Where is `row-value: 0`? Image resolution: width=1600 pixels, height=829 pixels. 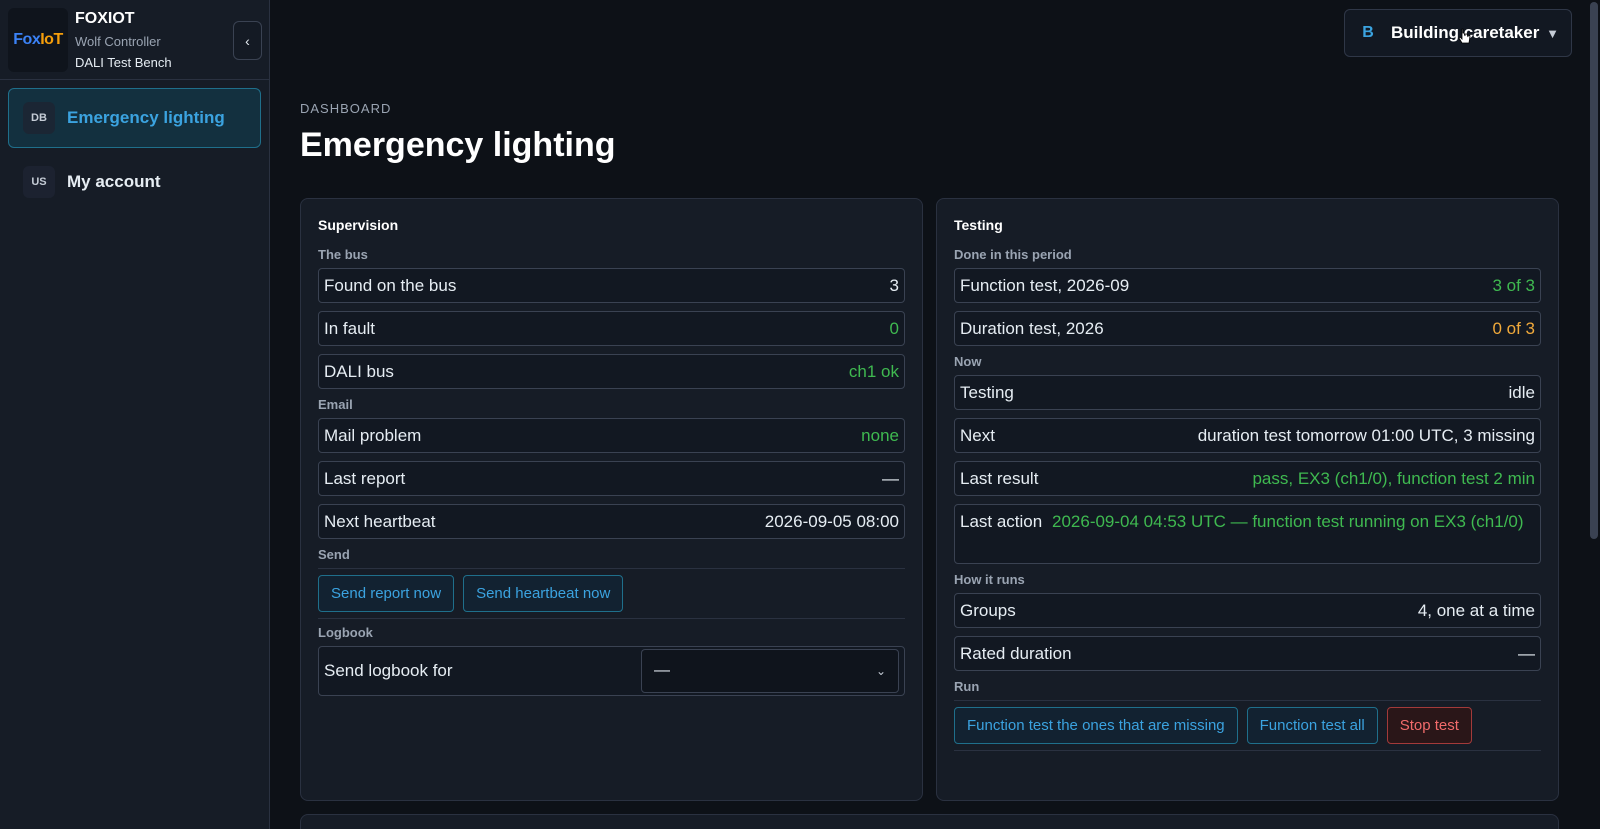
row-value: 0 is located at coordinates (894, 328).